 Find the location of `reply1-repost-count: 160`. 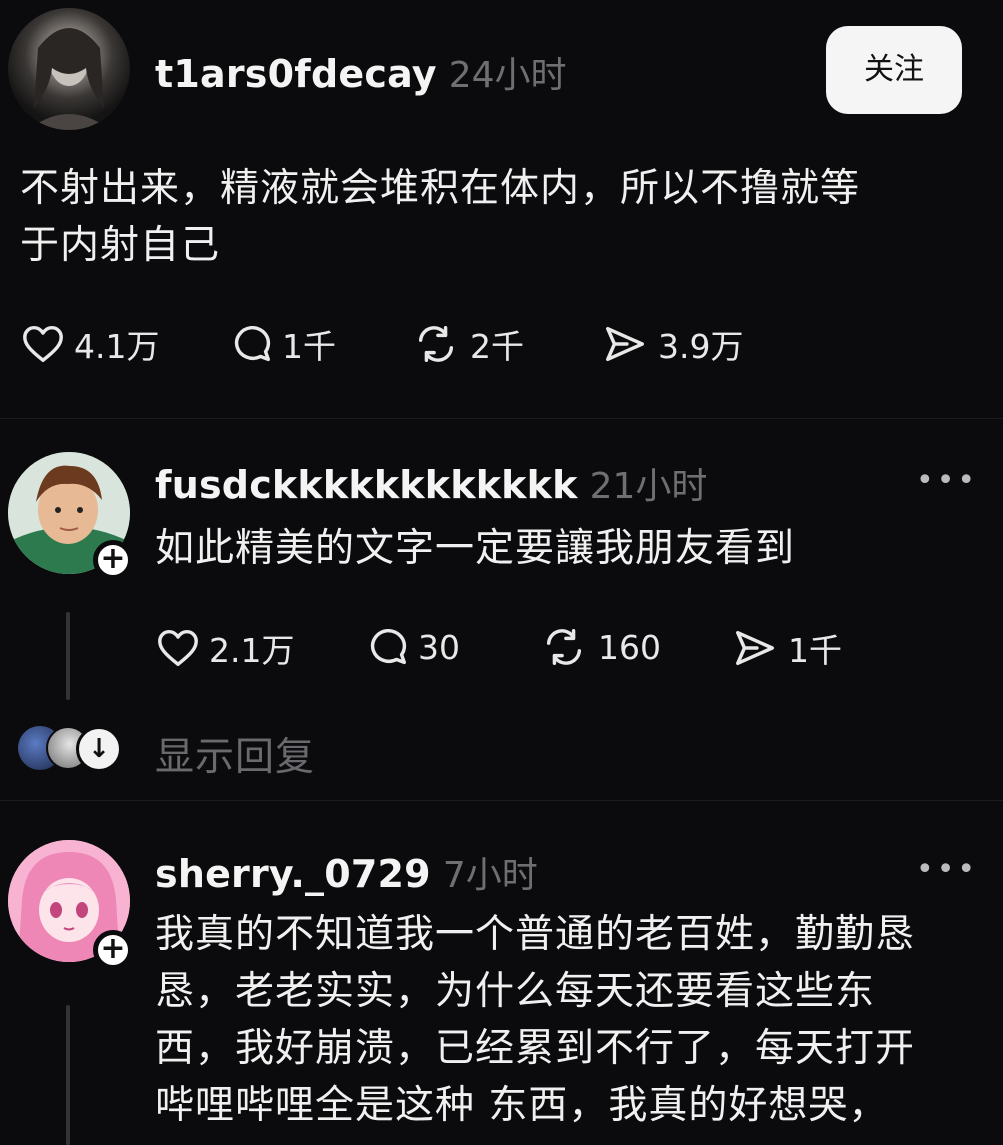

reply1-repost-count: 160 is located at coordinates (629, 647).